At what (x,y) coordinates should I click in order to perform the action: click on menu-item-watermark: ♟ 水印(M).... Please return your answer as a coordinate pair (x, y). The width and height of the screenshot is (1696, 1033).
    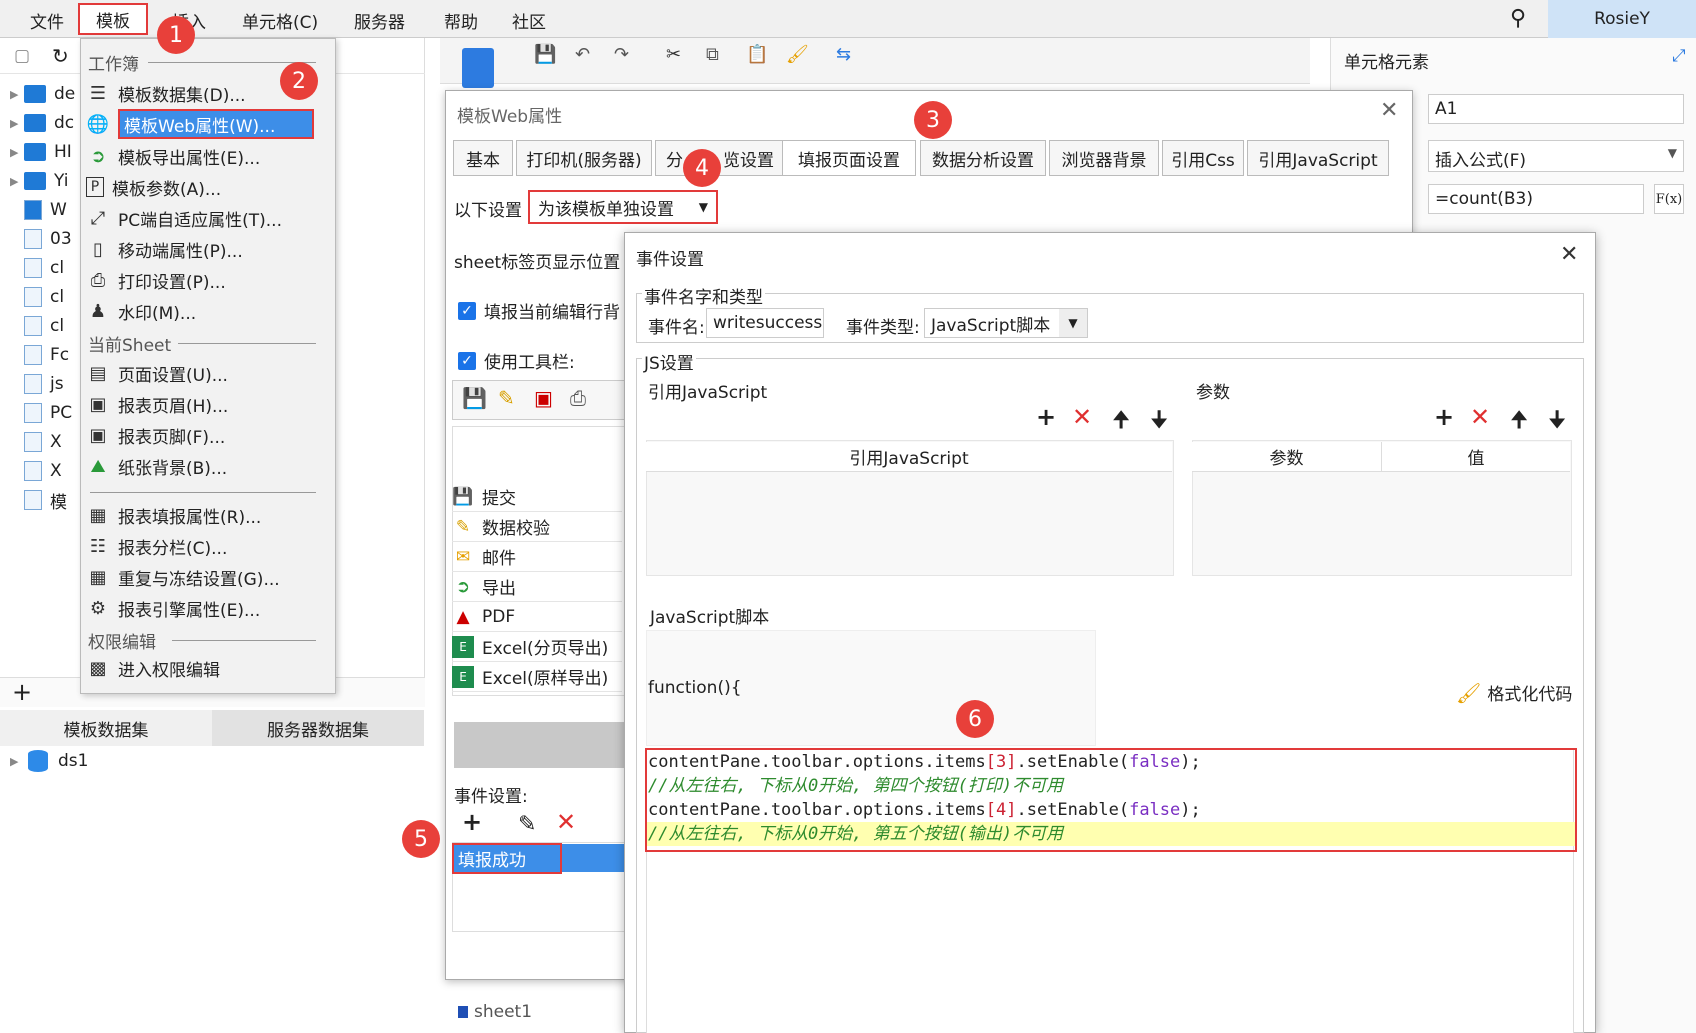
    Looking at the image, I should click on (206, 311).